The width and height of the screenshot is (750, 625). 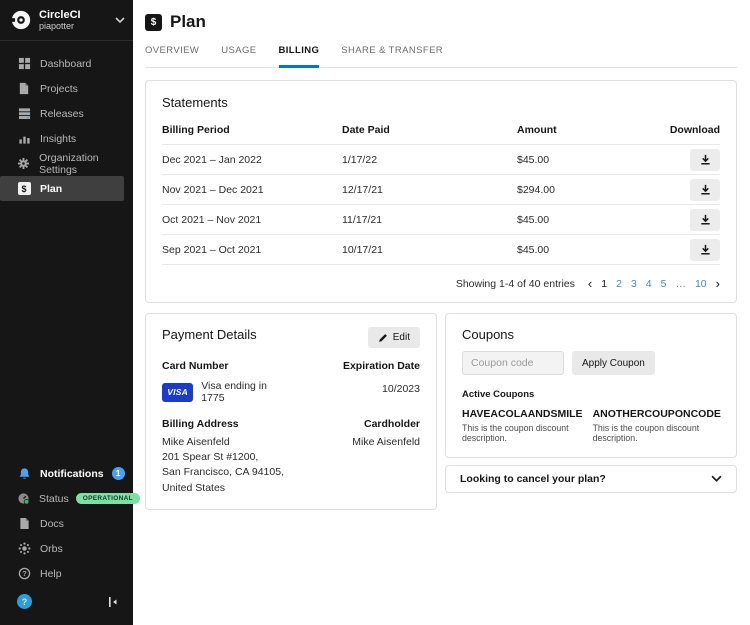 What do you see at coordinates (694, 130) in the screenshot?
I see `column-download: Download` at bounding box center [694, 130].